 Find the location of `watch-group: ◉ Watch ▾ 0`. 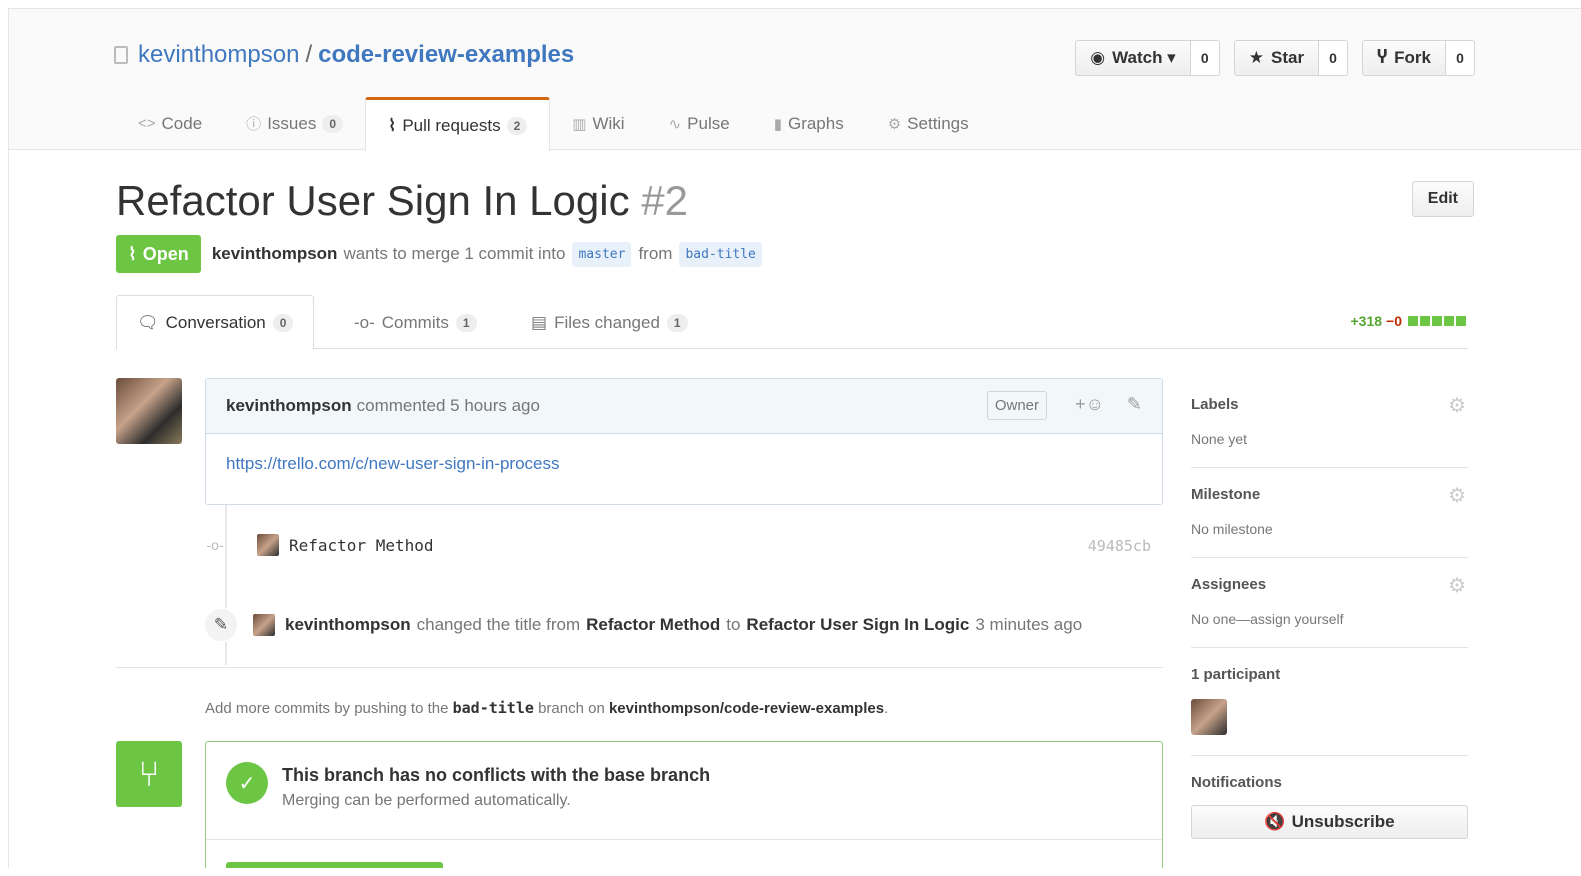

watch-group: ◉ Watch ▾ 0 is located at coordinates (1147, 58).